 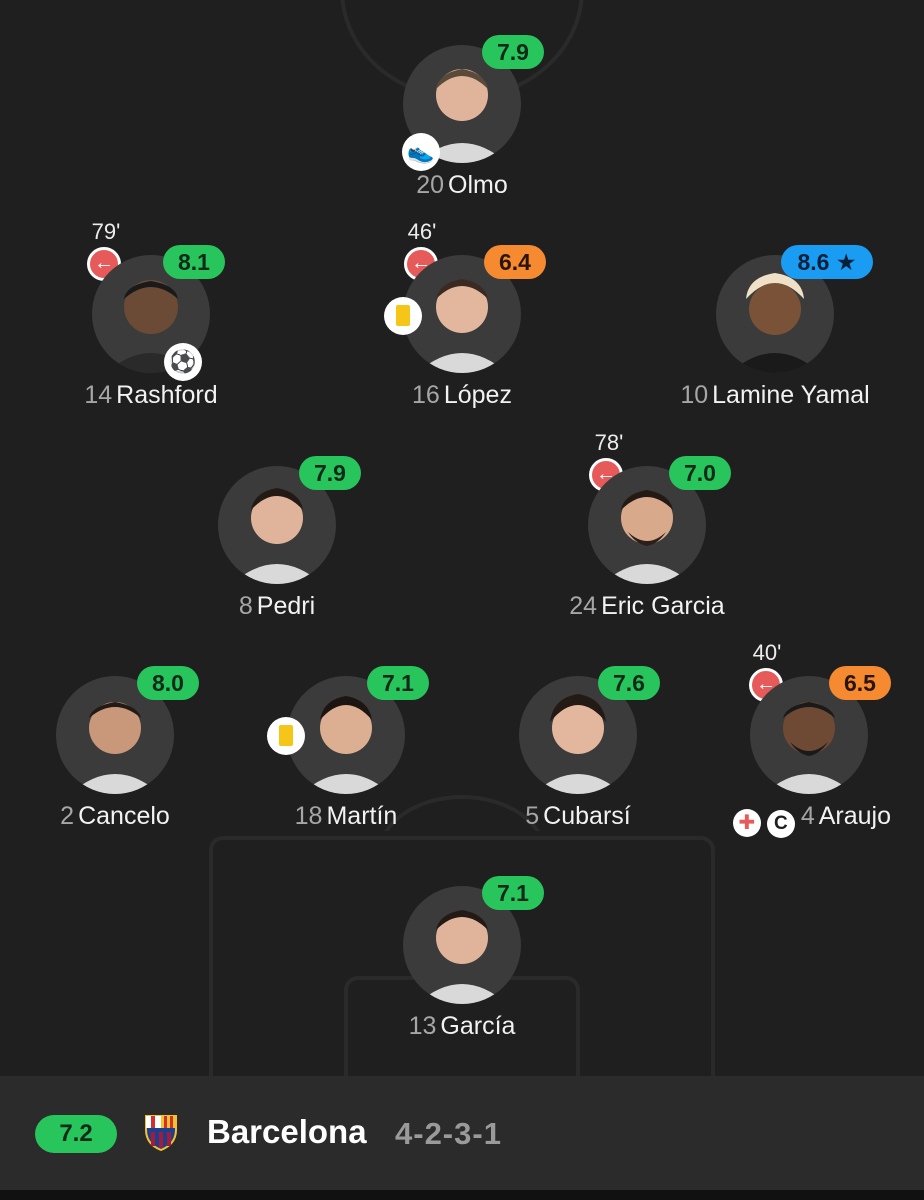 I want to click on player-araujo: 40' ← 6.5 ✚ C 4 Araujo, so click(x=786, y=743).